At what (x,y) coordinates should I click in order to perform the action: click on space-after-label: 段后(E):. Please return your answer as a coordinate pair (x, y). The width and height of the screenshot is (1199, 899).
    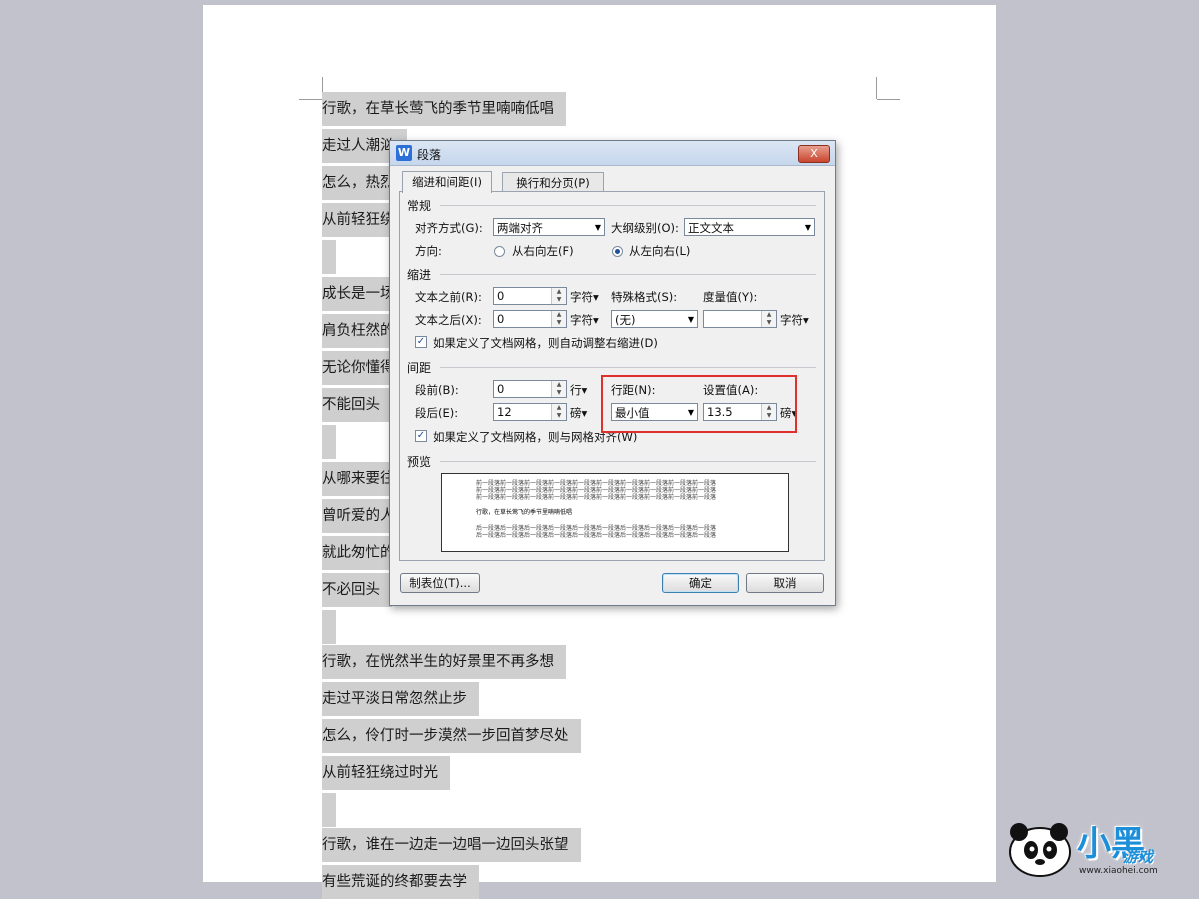
    Looking at the image, I should click on (437, 413).